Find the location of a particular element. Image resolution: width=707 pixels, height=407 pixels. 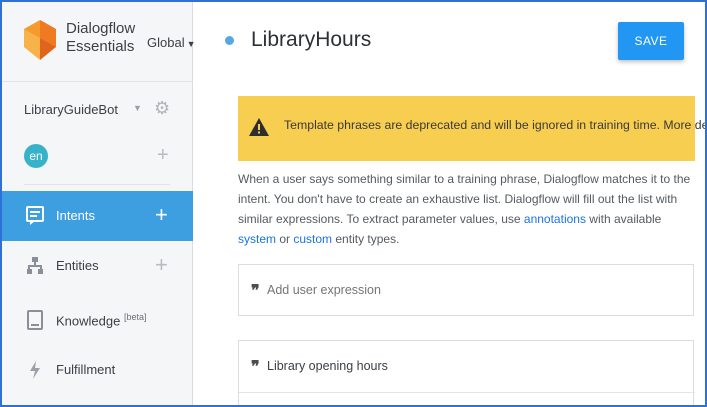

custom-link: custom is located at coordinates (312, 239).